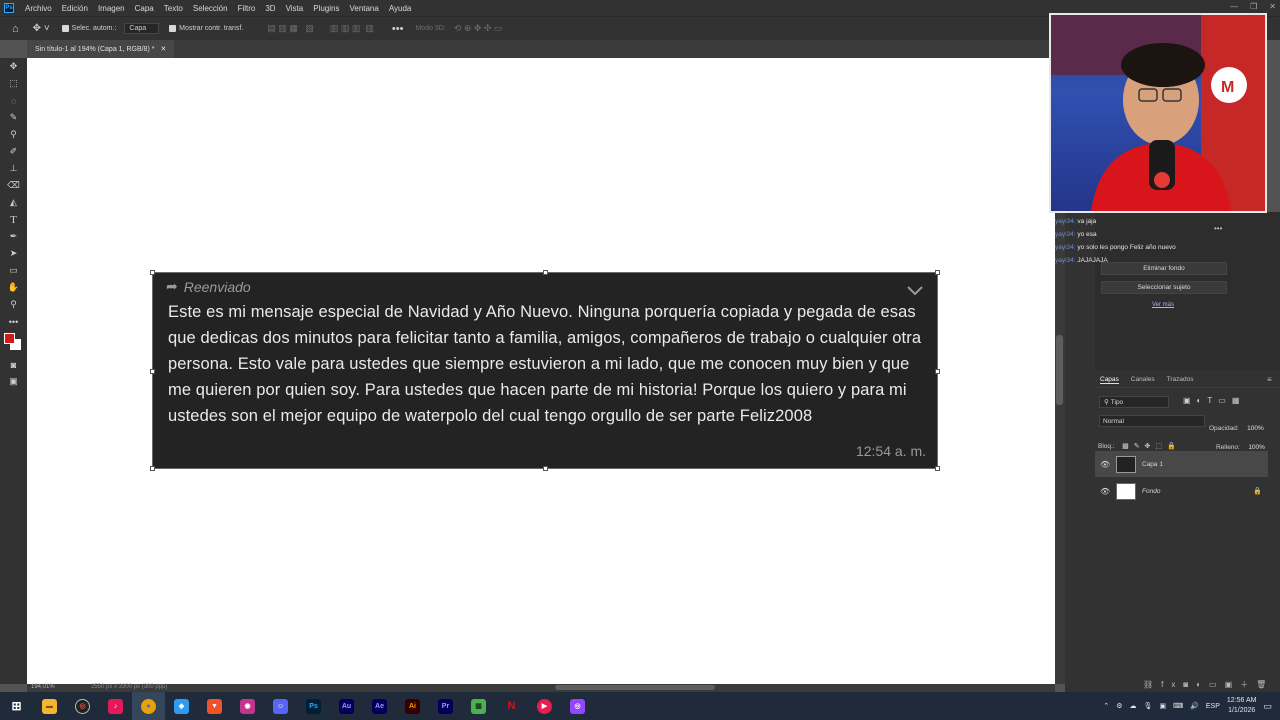 The width and height of the screenshot is (1280, 720). What do you see at coordinates (1109, 380) in the screenshot?
I see `tab-capas: Capas` at bounding box center [1109, 380].